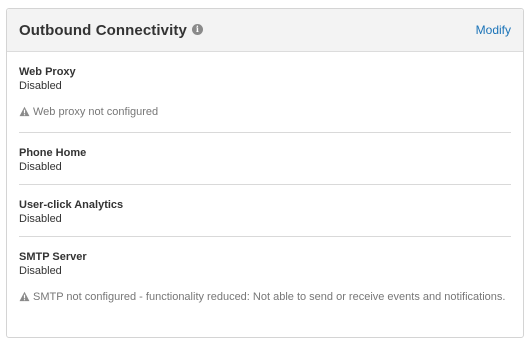 This screenshot has width=531, height=348. What do you see at coordinates (47, 72) in the screenshot?
I see `section-label: Web Proxy` at bounding box center [47, 72].